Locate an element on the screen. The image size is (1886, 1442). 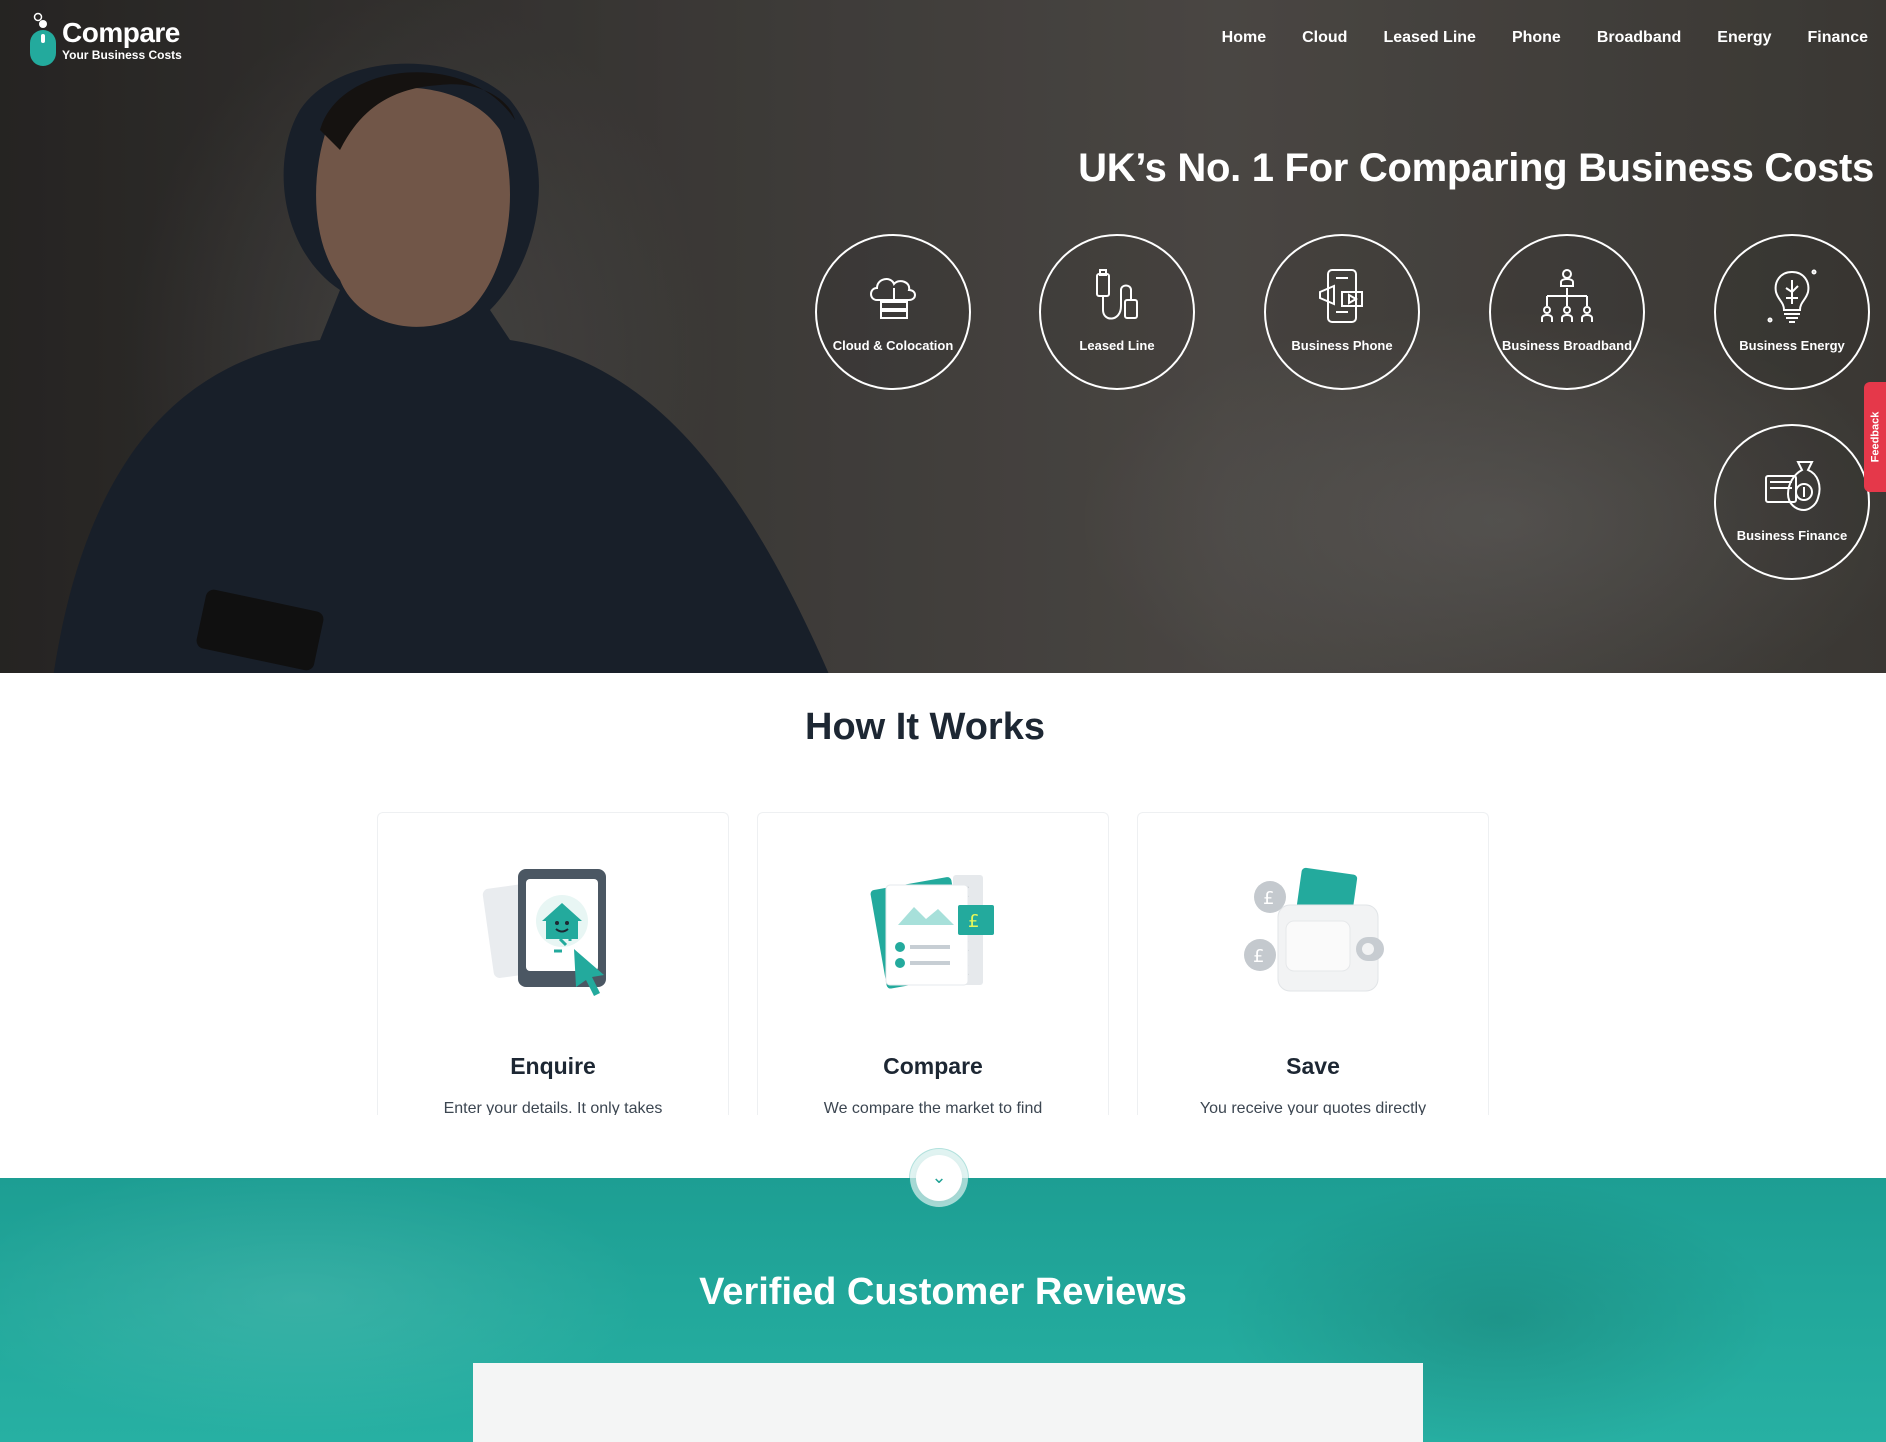
feedback-label: Feedback is located at coordinates (1875, 437).